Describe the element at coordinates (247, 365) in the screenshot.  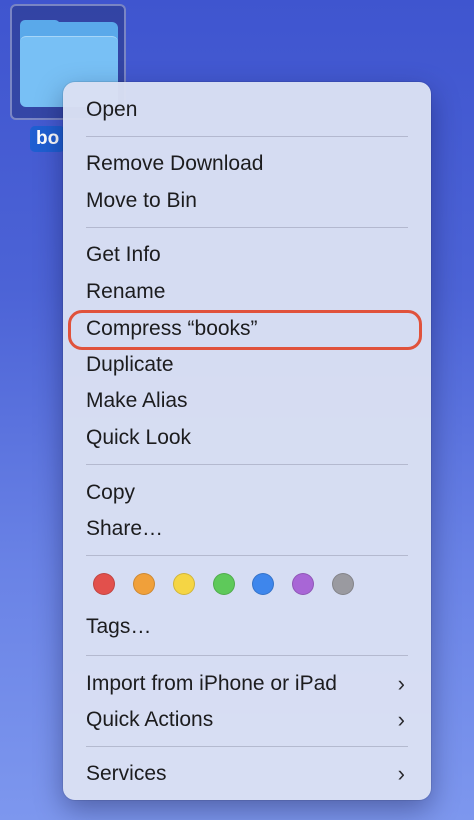
I see `menu-item-duplicate: Duplicate` at that location.